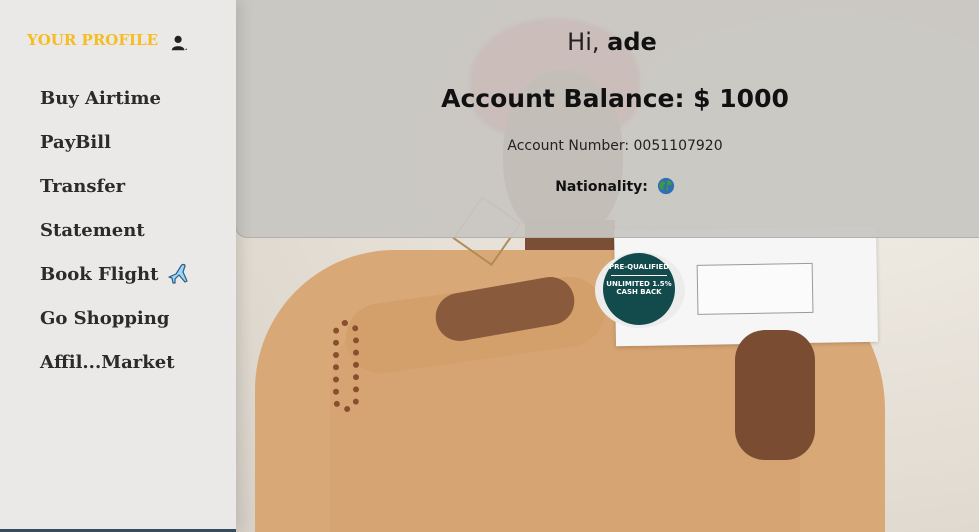  I want to click on greeting: Hi, ade, so click(607, 42).